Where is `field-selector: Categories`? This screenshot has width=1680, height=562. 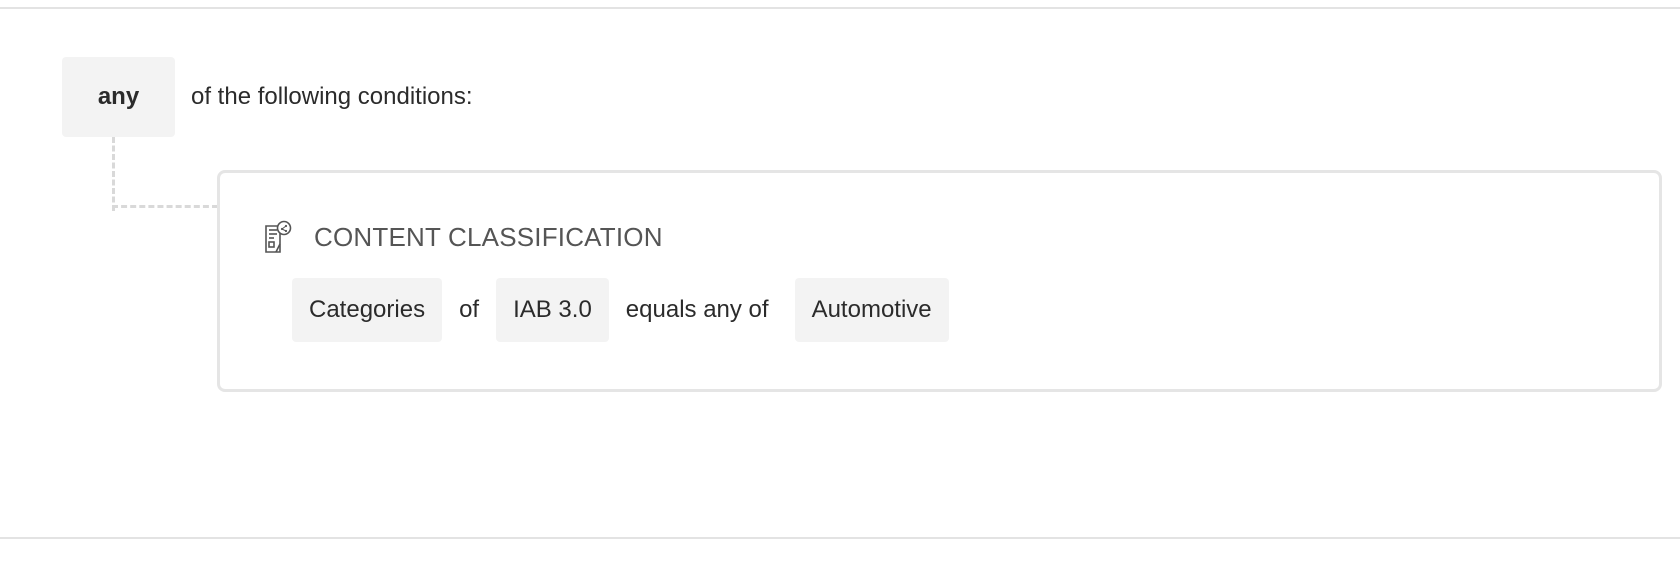
field-selector: Categories is located at coordinates (367, 310).